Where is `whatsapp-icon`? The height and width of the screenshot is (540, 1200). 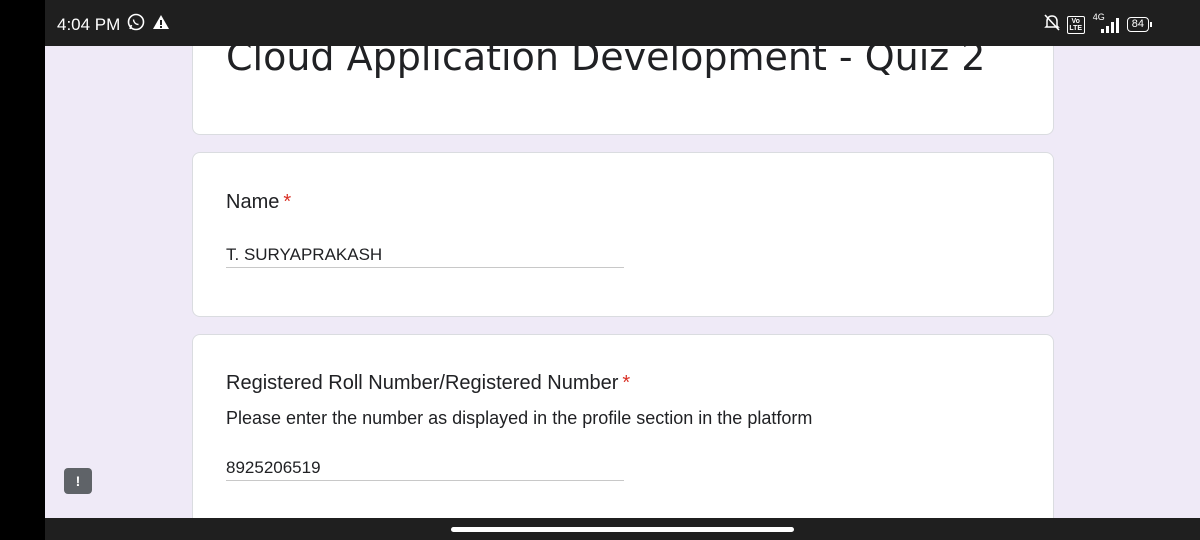 whatsapp-icon is located at coordinates (136, 24).